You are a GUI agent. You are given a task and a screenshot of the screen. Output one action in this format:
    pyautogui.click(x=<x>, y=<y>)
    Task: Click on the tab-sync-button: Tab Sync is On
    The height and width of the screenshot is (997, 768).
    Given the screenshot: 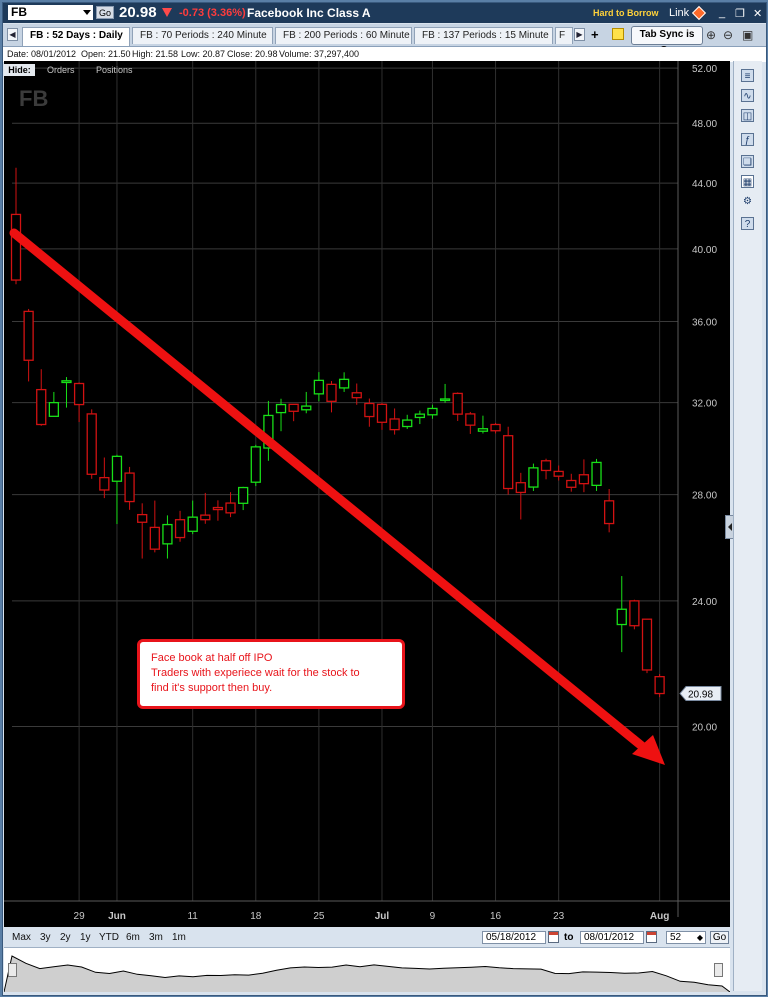 What is the action you would take?
    pyautogui.click(x=667, y=41)
    